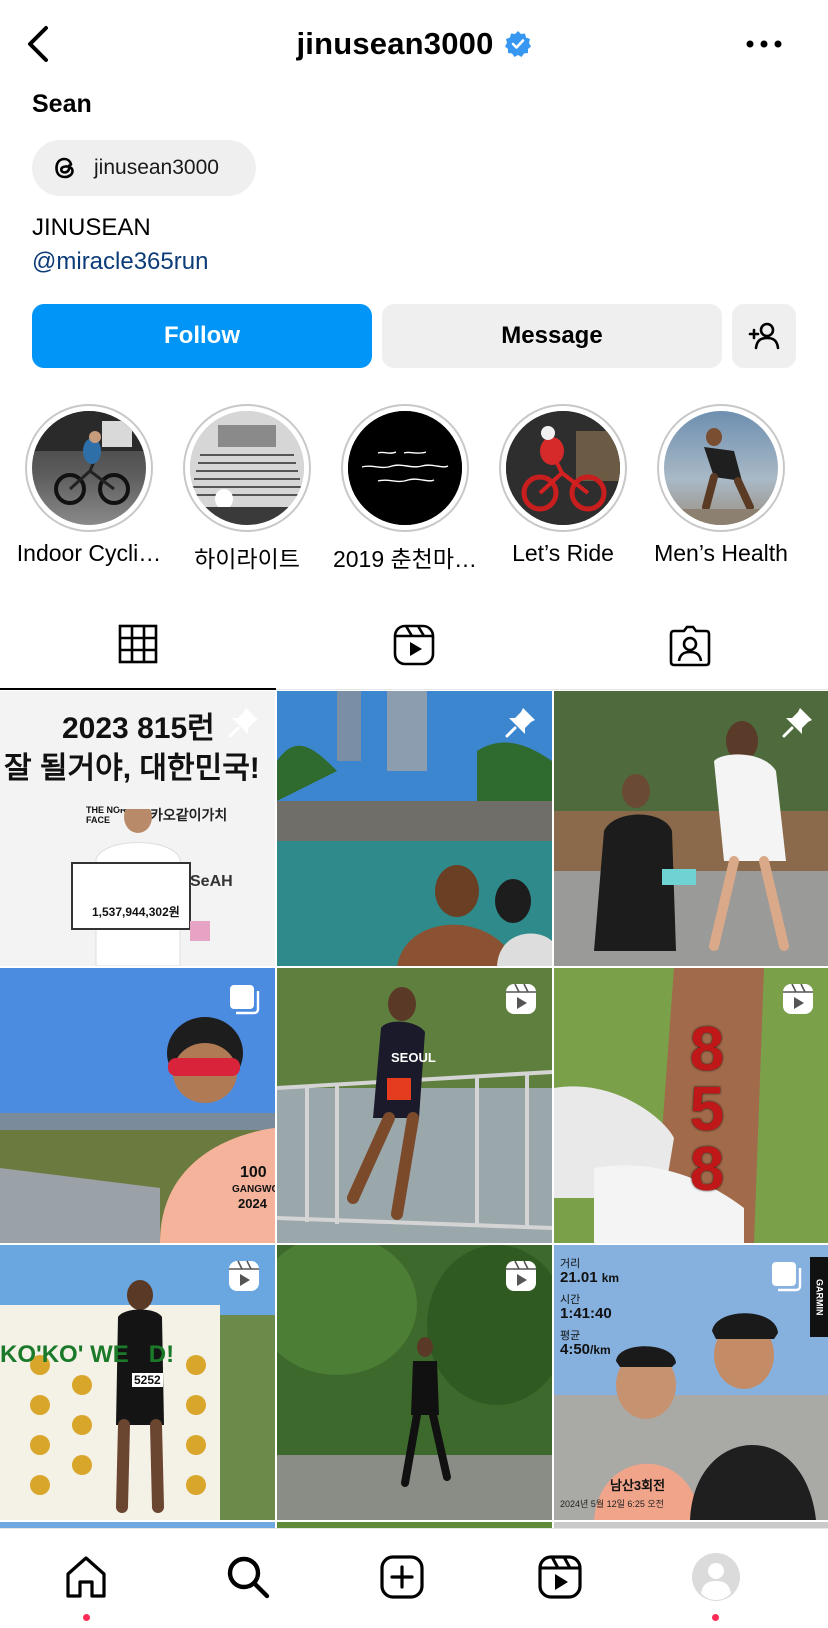  I want to click on grid-icon, so click(138, 644).